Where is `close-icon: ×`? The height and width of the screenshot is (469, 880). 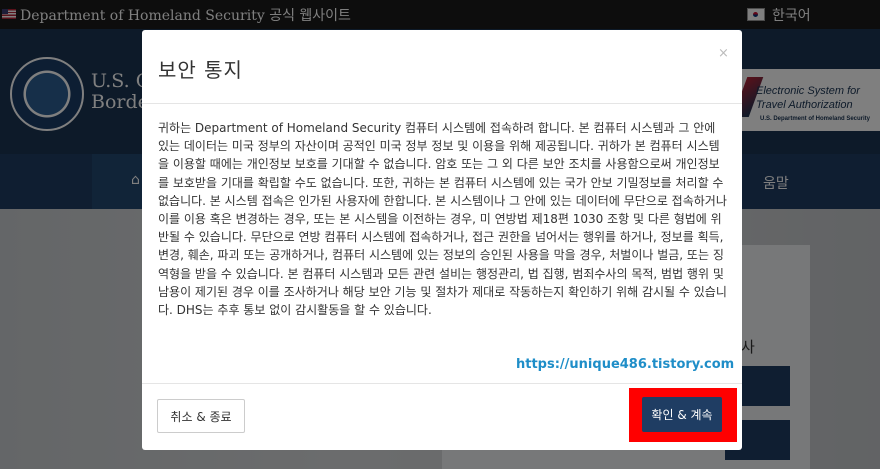 close-icon: × is located at coordinates (723, 53).